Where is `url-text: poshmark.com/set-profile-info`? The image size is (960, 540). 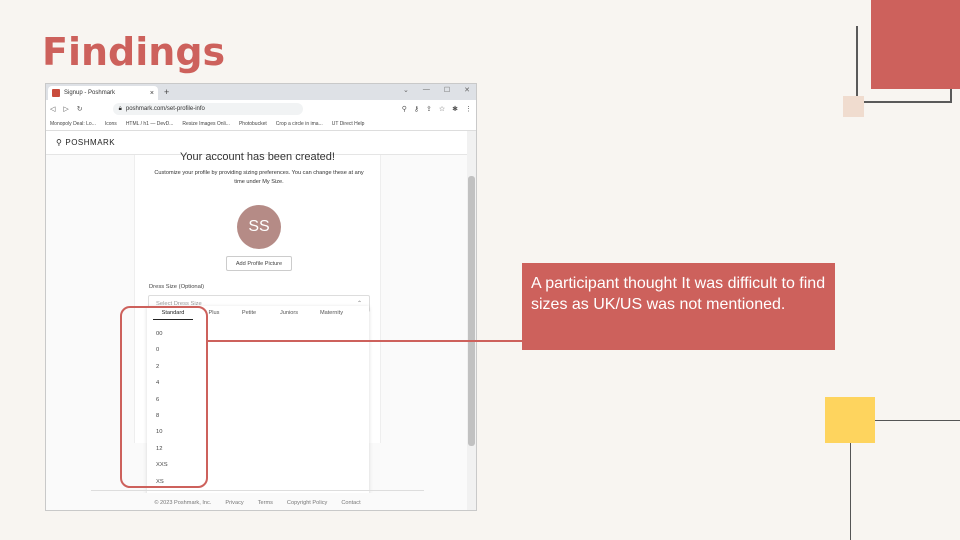
url-text: poshmark.com/set-profile-info is located at coordinates (165, 109).